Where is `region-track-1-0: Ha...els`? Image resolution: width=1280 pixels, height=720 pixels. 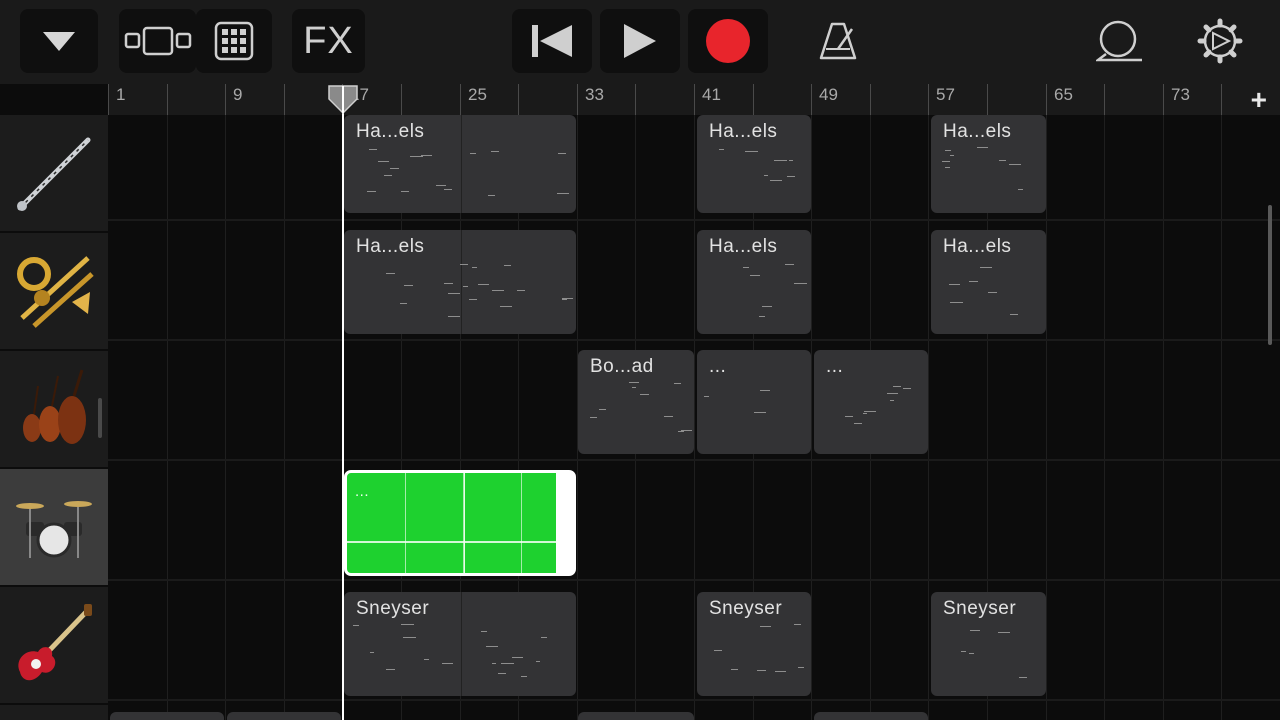 region-track-1-0: Ha...els is located at coordinates (460, 282).